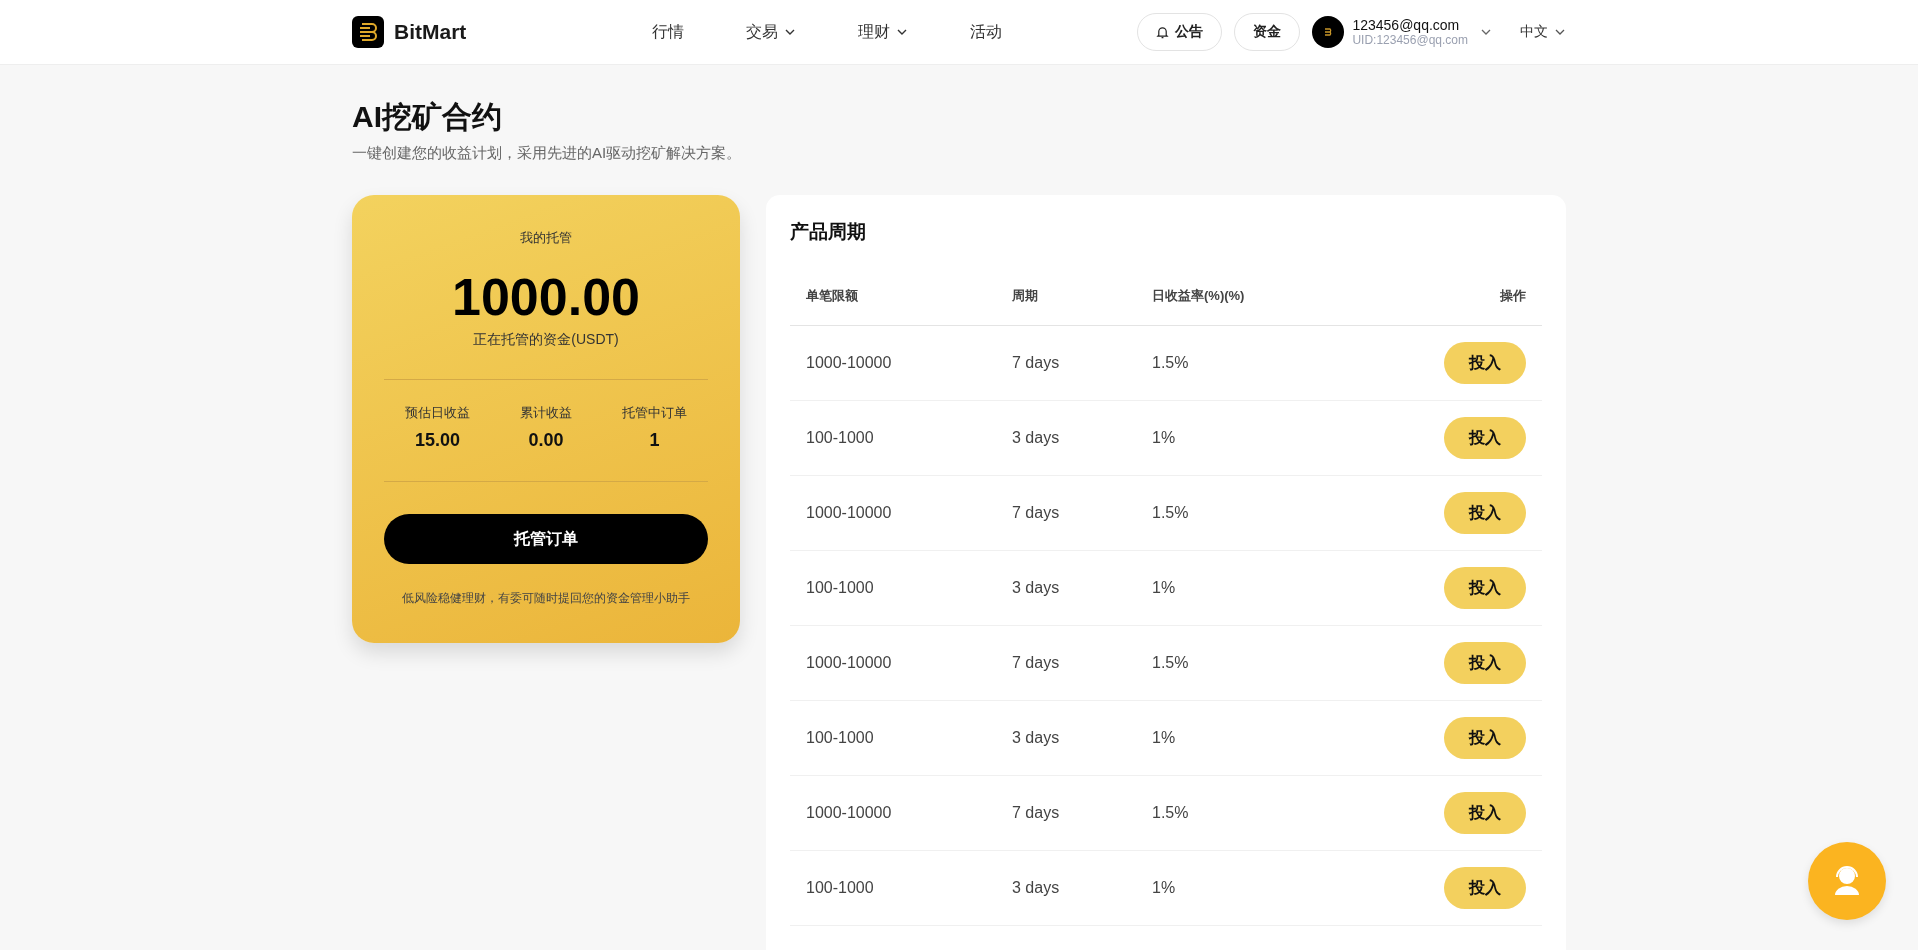 Image resolution: width=1918 pixels, height=950 pixels. Describe the element at coordinates (1267, 32) in the screenshot. I see `funds-button: 资金` at that location.